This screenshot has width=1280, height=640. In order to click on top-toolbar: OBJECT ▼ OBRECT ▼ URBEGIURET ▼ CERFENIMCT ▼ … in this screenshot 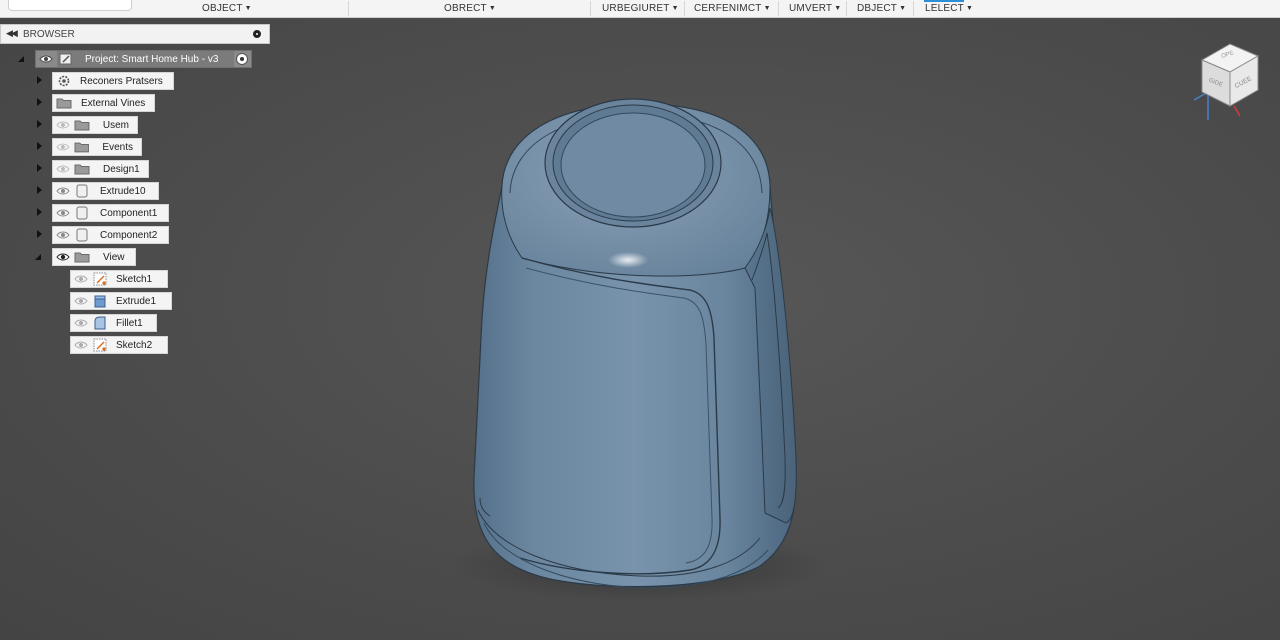, I will do `click(640, 9)`.